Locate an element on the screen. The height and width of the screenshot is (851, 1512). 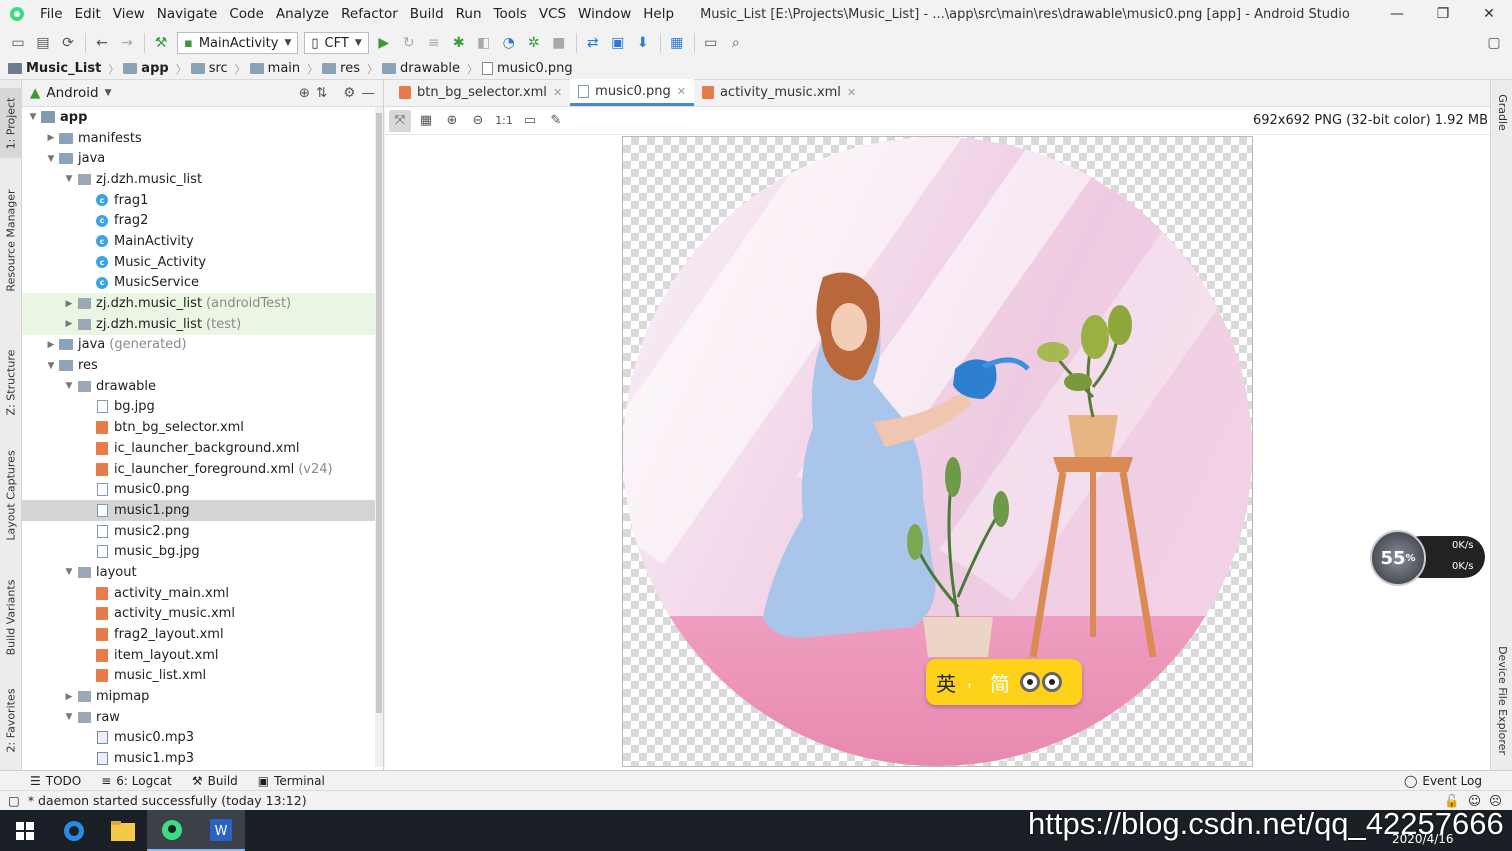
zoom-in-icon: ⊕ is located at coordinates (452, 121).